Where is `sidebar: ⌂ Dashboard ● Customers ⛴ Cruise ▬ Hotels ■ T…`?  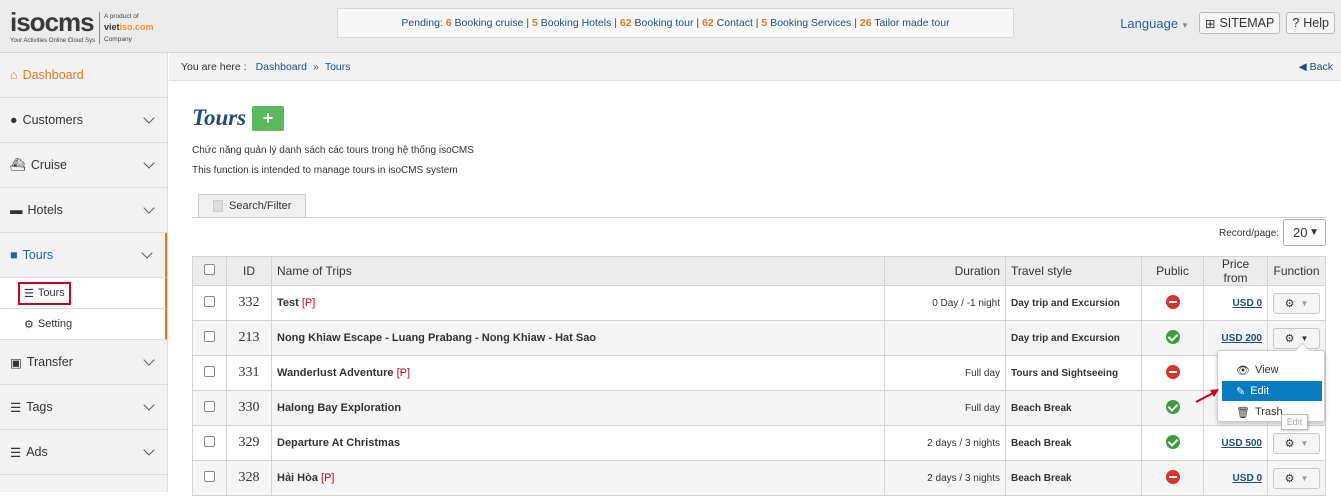 sidebar: ⌂ Dashboard ● Customers ⛴ Cruise ▬ Hotels ■ T… is located at coordinates (84, 272).